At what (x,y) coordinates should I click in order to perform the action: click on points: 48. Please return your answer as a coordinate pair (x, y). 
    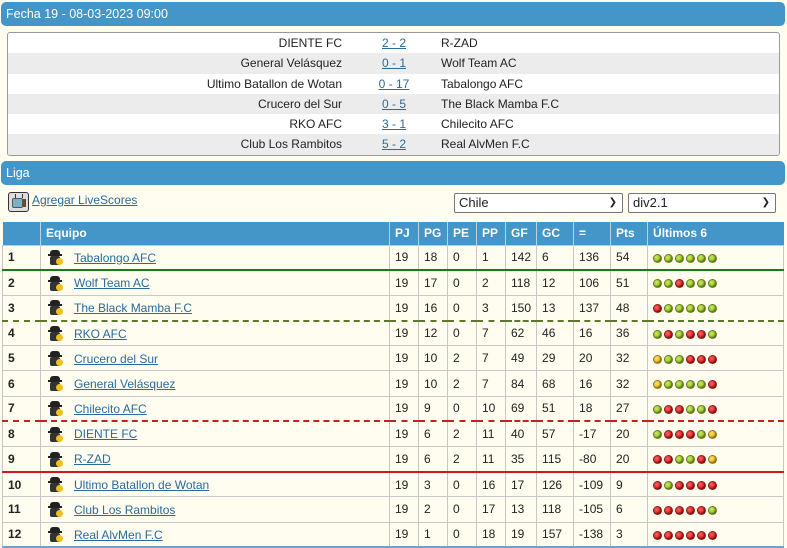
    Looking at the image, I should click on (629, 308).